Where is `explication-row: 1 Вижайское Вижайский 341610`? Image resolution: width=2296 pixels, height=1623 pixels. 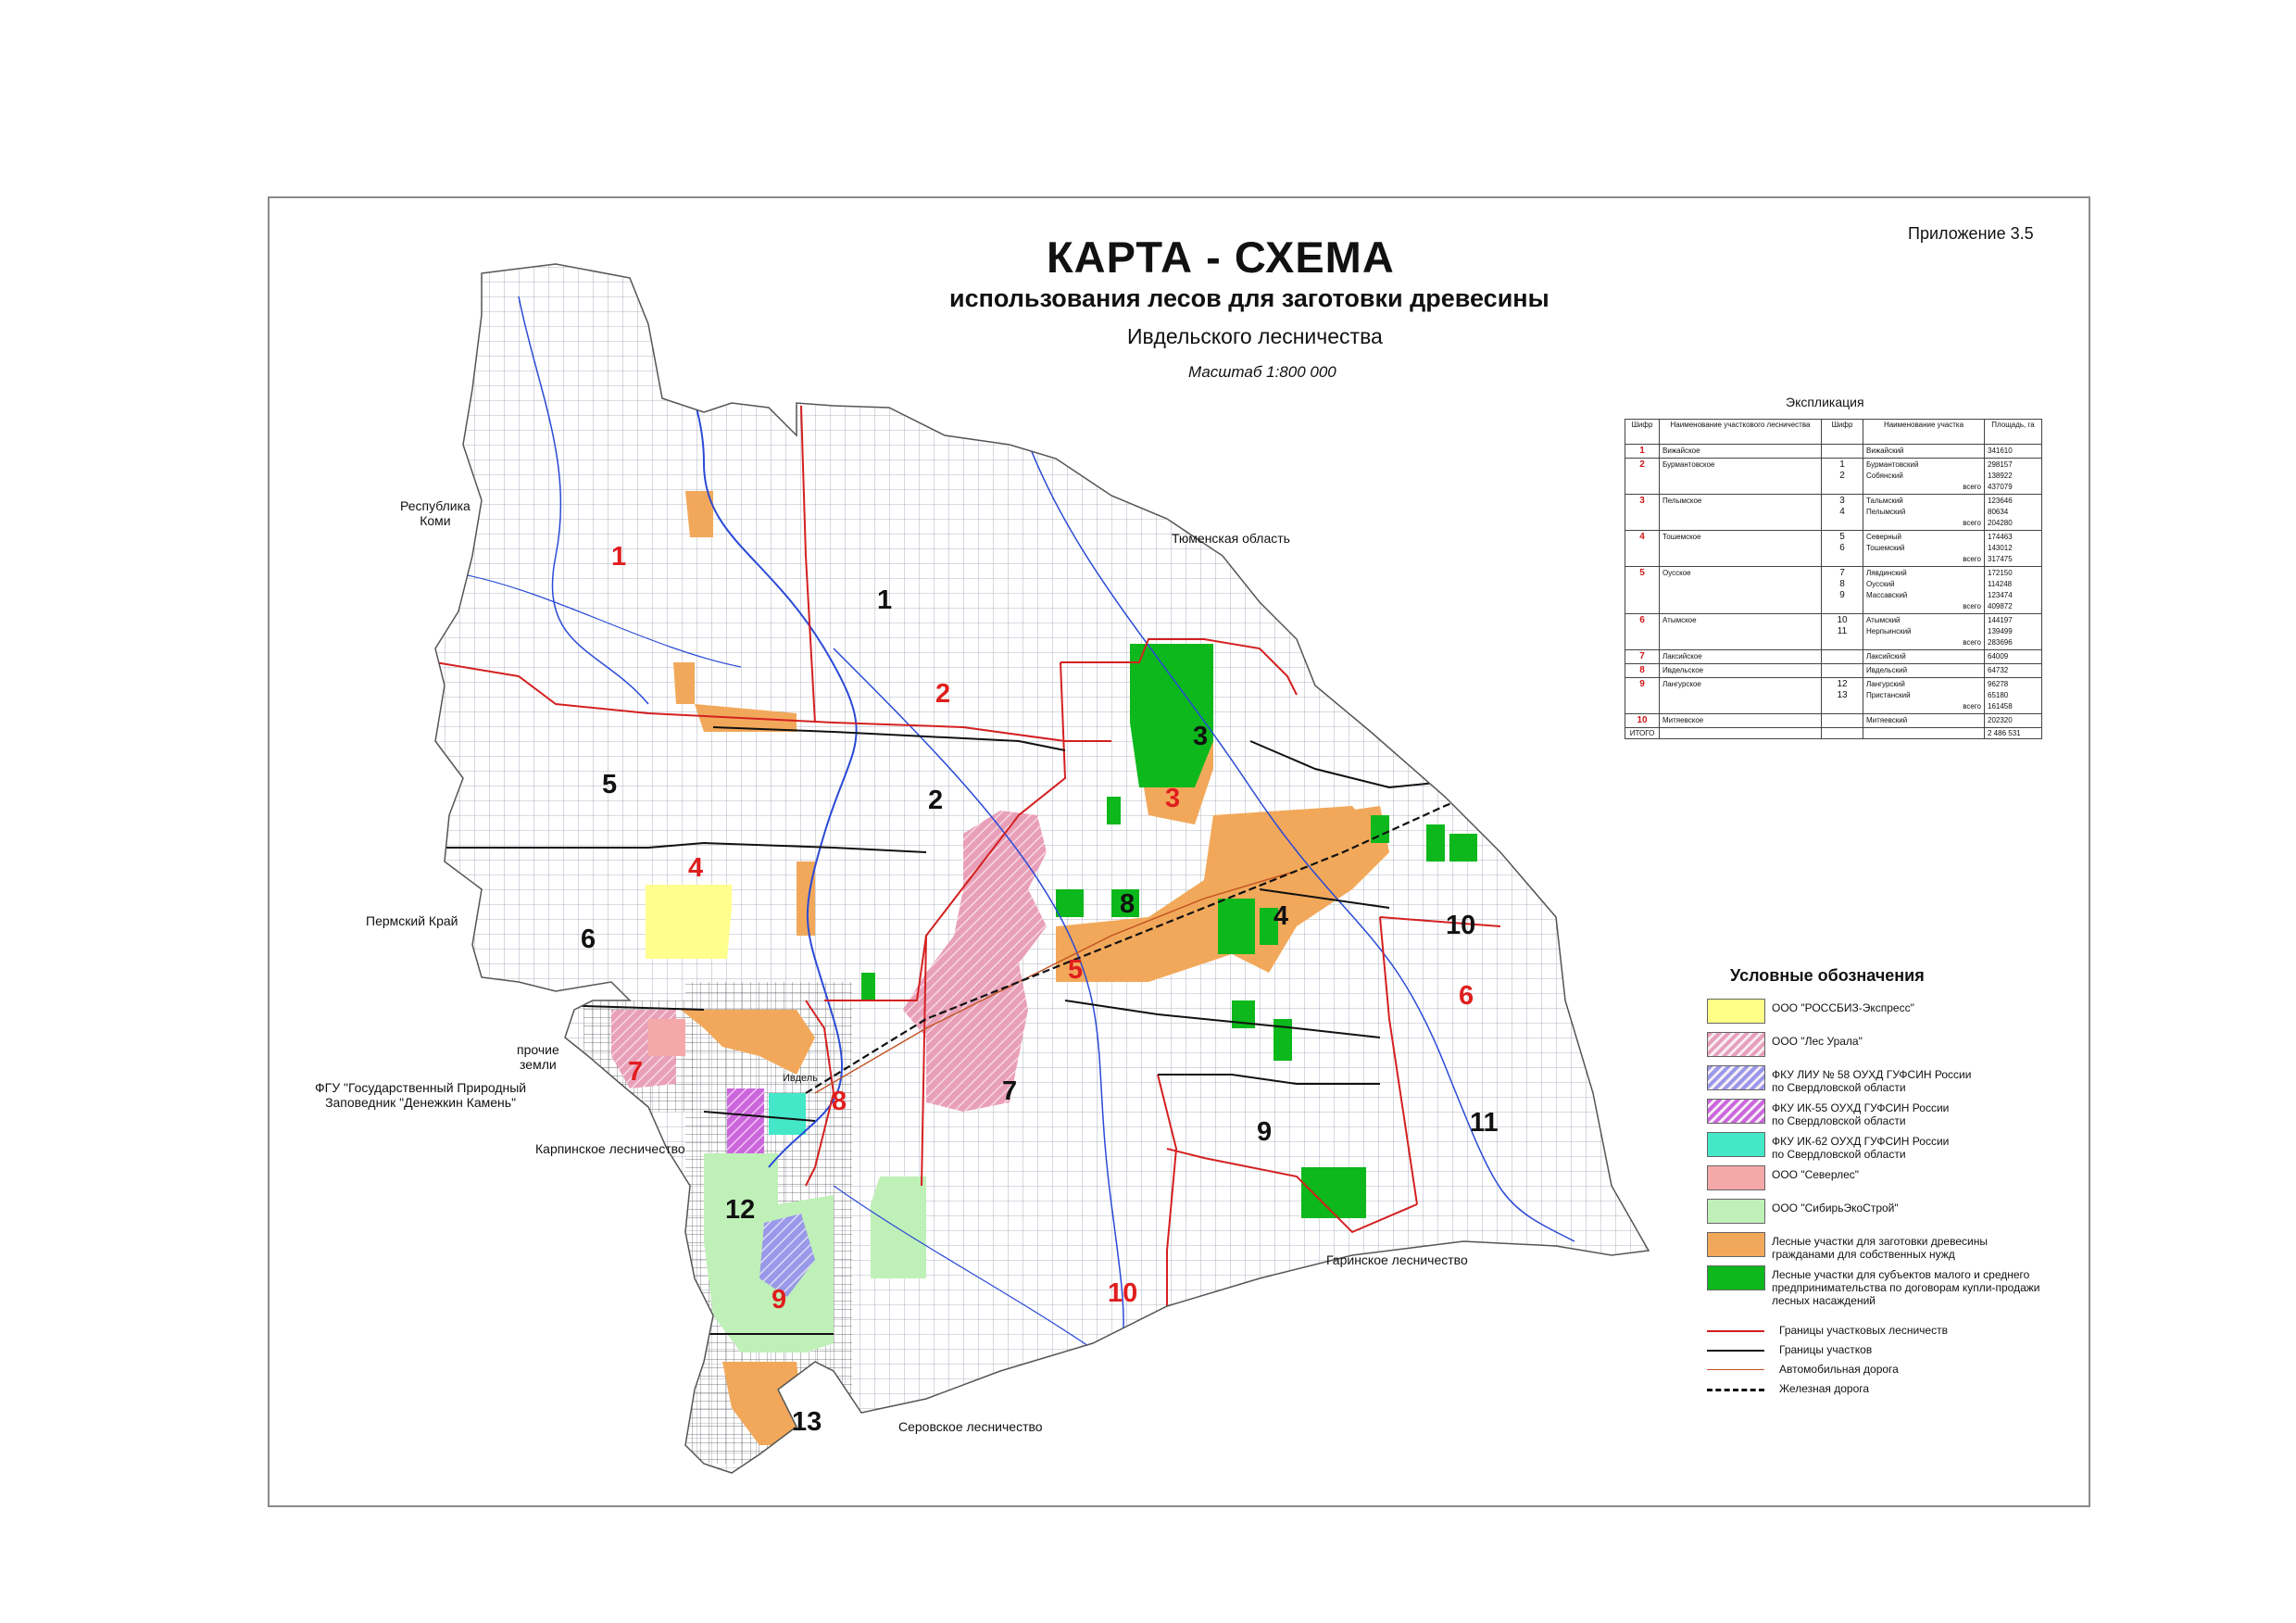
explication-row: 1 Вижайское Вижайский 341610 is located at coordinates (1833, 451).